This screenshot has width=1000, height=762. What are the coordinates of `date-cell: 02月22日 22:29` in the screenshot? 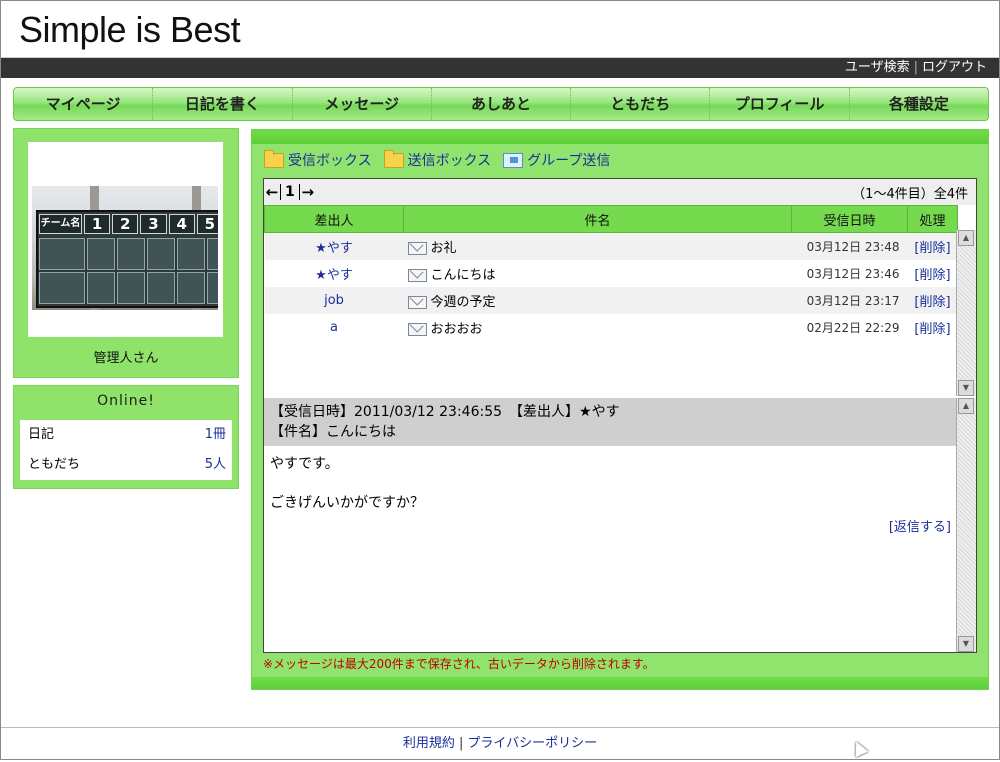 It's located at (849, 327).